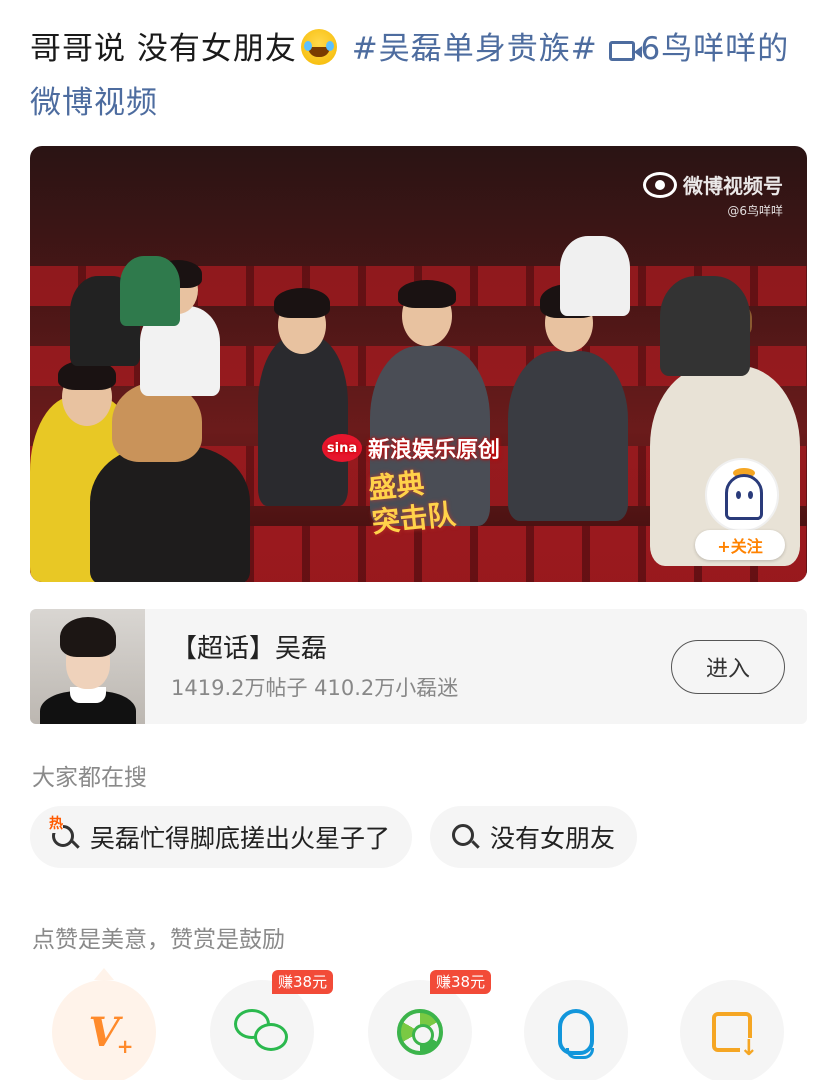  I want to click on sina-entertainment-banner: sina 新浪娱乐原创, so click(411, 448).